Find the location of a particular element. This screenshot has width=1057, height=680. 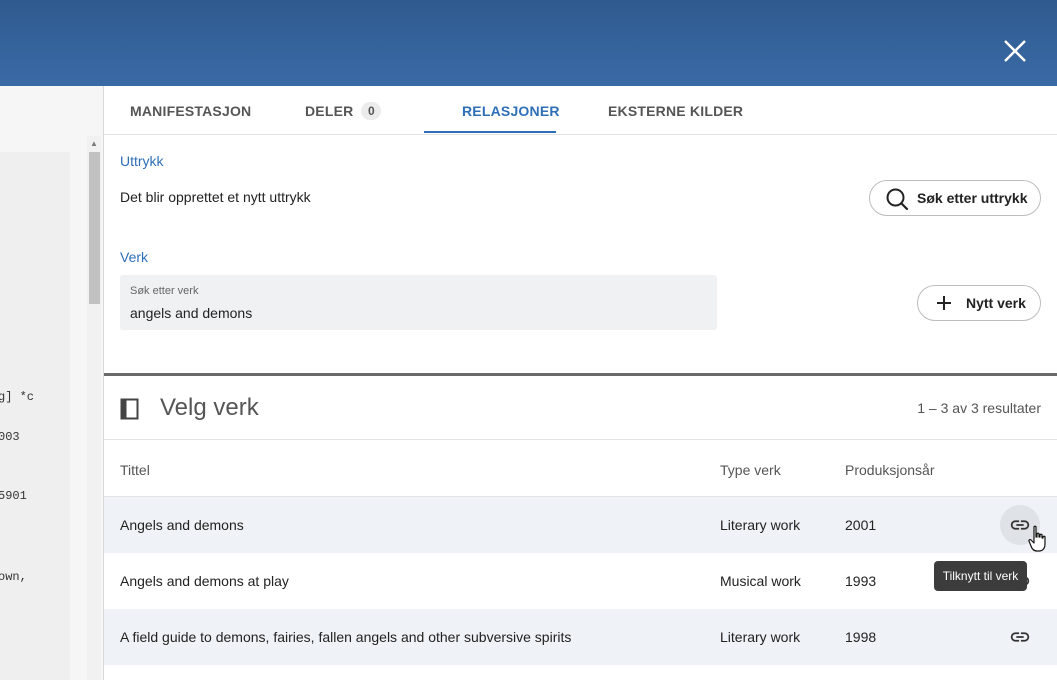

tab-relasjoner: RELASJONER is located at coordinates (511, 110).